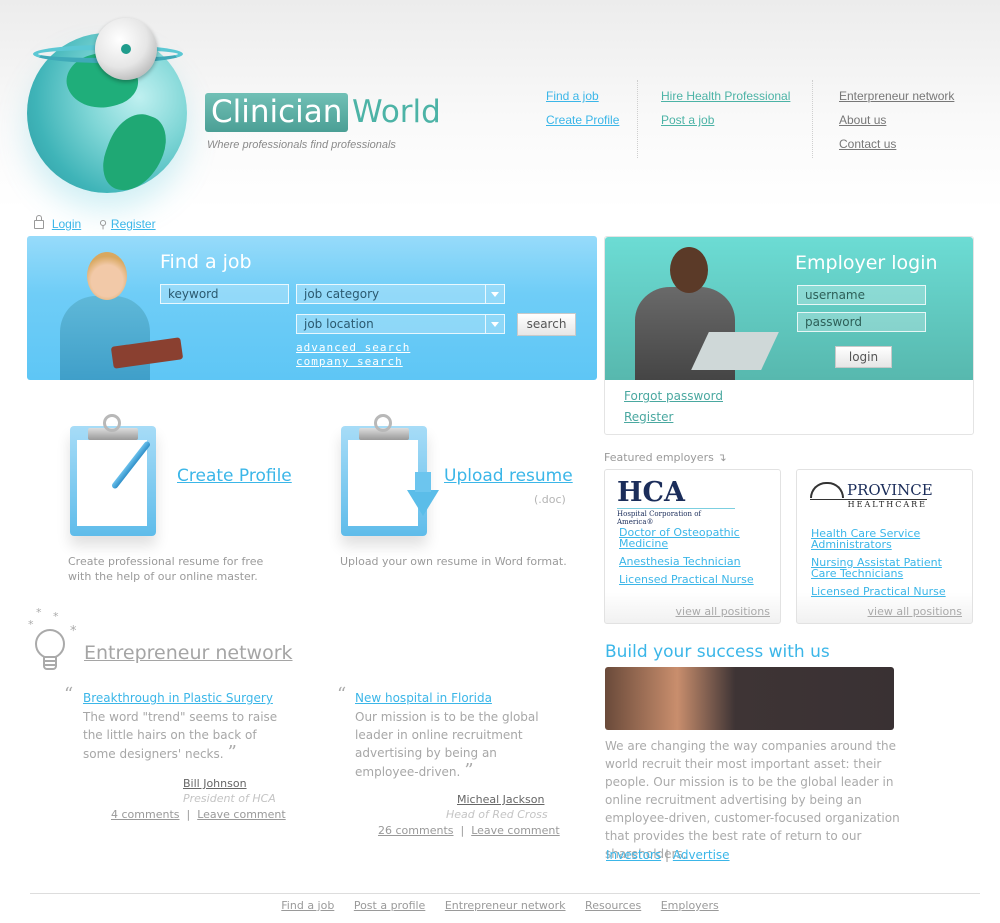 This screenshot has height=923, width=1000. What do you see at coordinates (145, 814) in the screenshot?
I see `comments-count-link: 4 comments` at bounding box center [145, 814].